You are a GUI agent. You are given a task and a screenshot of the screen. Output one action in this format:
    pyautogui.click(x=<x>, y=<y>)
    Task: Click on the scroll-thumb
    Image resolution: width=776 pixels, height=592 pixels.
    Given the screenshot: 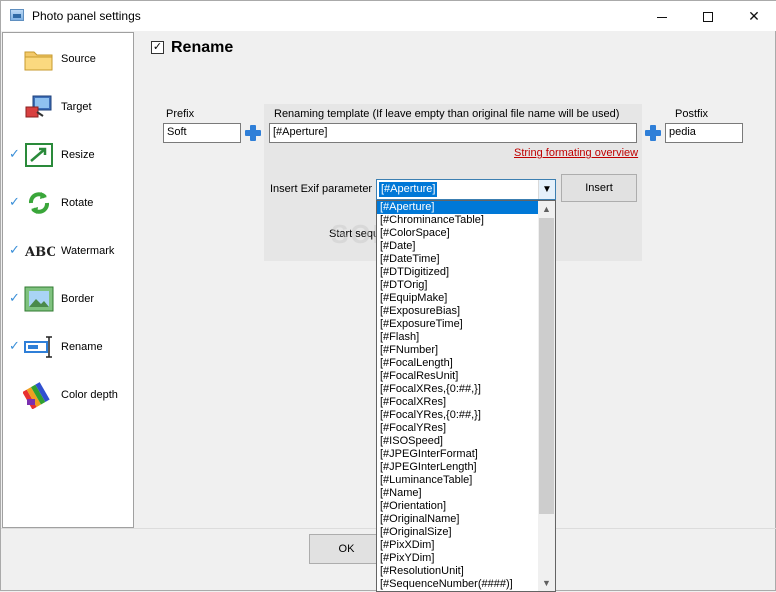 What is the action you would take?
    pyautogui.click(x=546, y=366)
    